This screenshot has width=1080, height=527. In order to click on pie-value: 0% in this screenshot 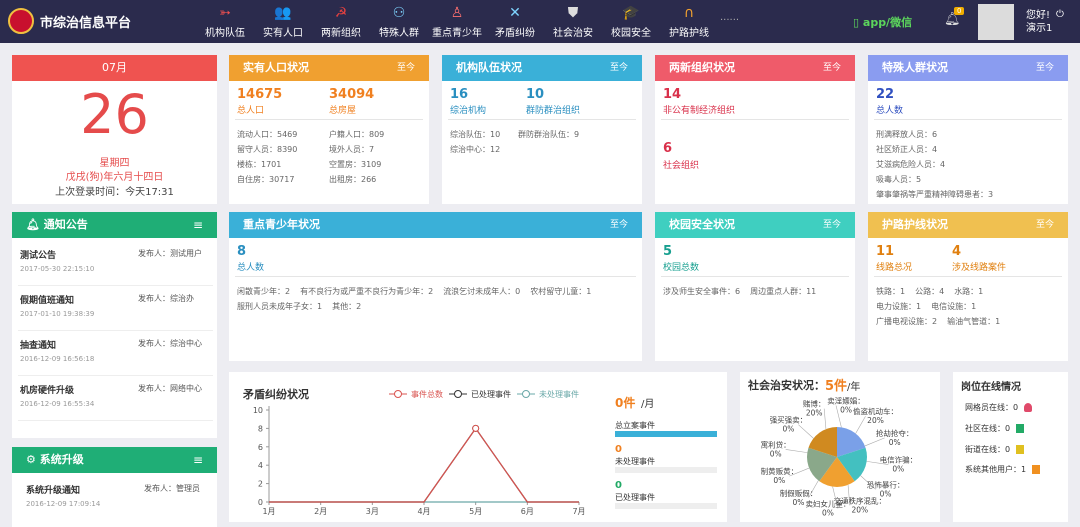, I will do `click(898, 469)`.